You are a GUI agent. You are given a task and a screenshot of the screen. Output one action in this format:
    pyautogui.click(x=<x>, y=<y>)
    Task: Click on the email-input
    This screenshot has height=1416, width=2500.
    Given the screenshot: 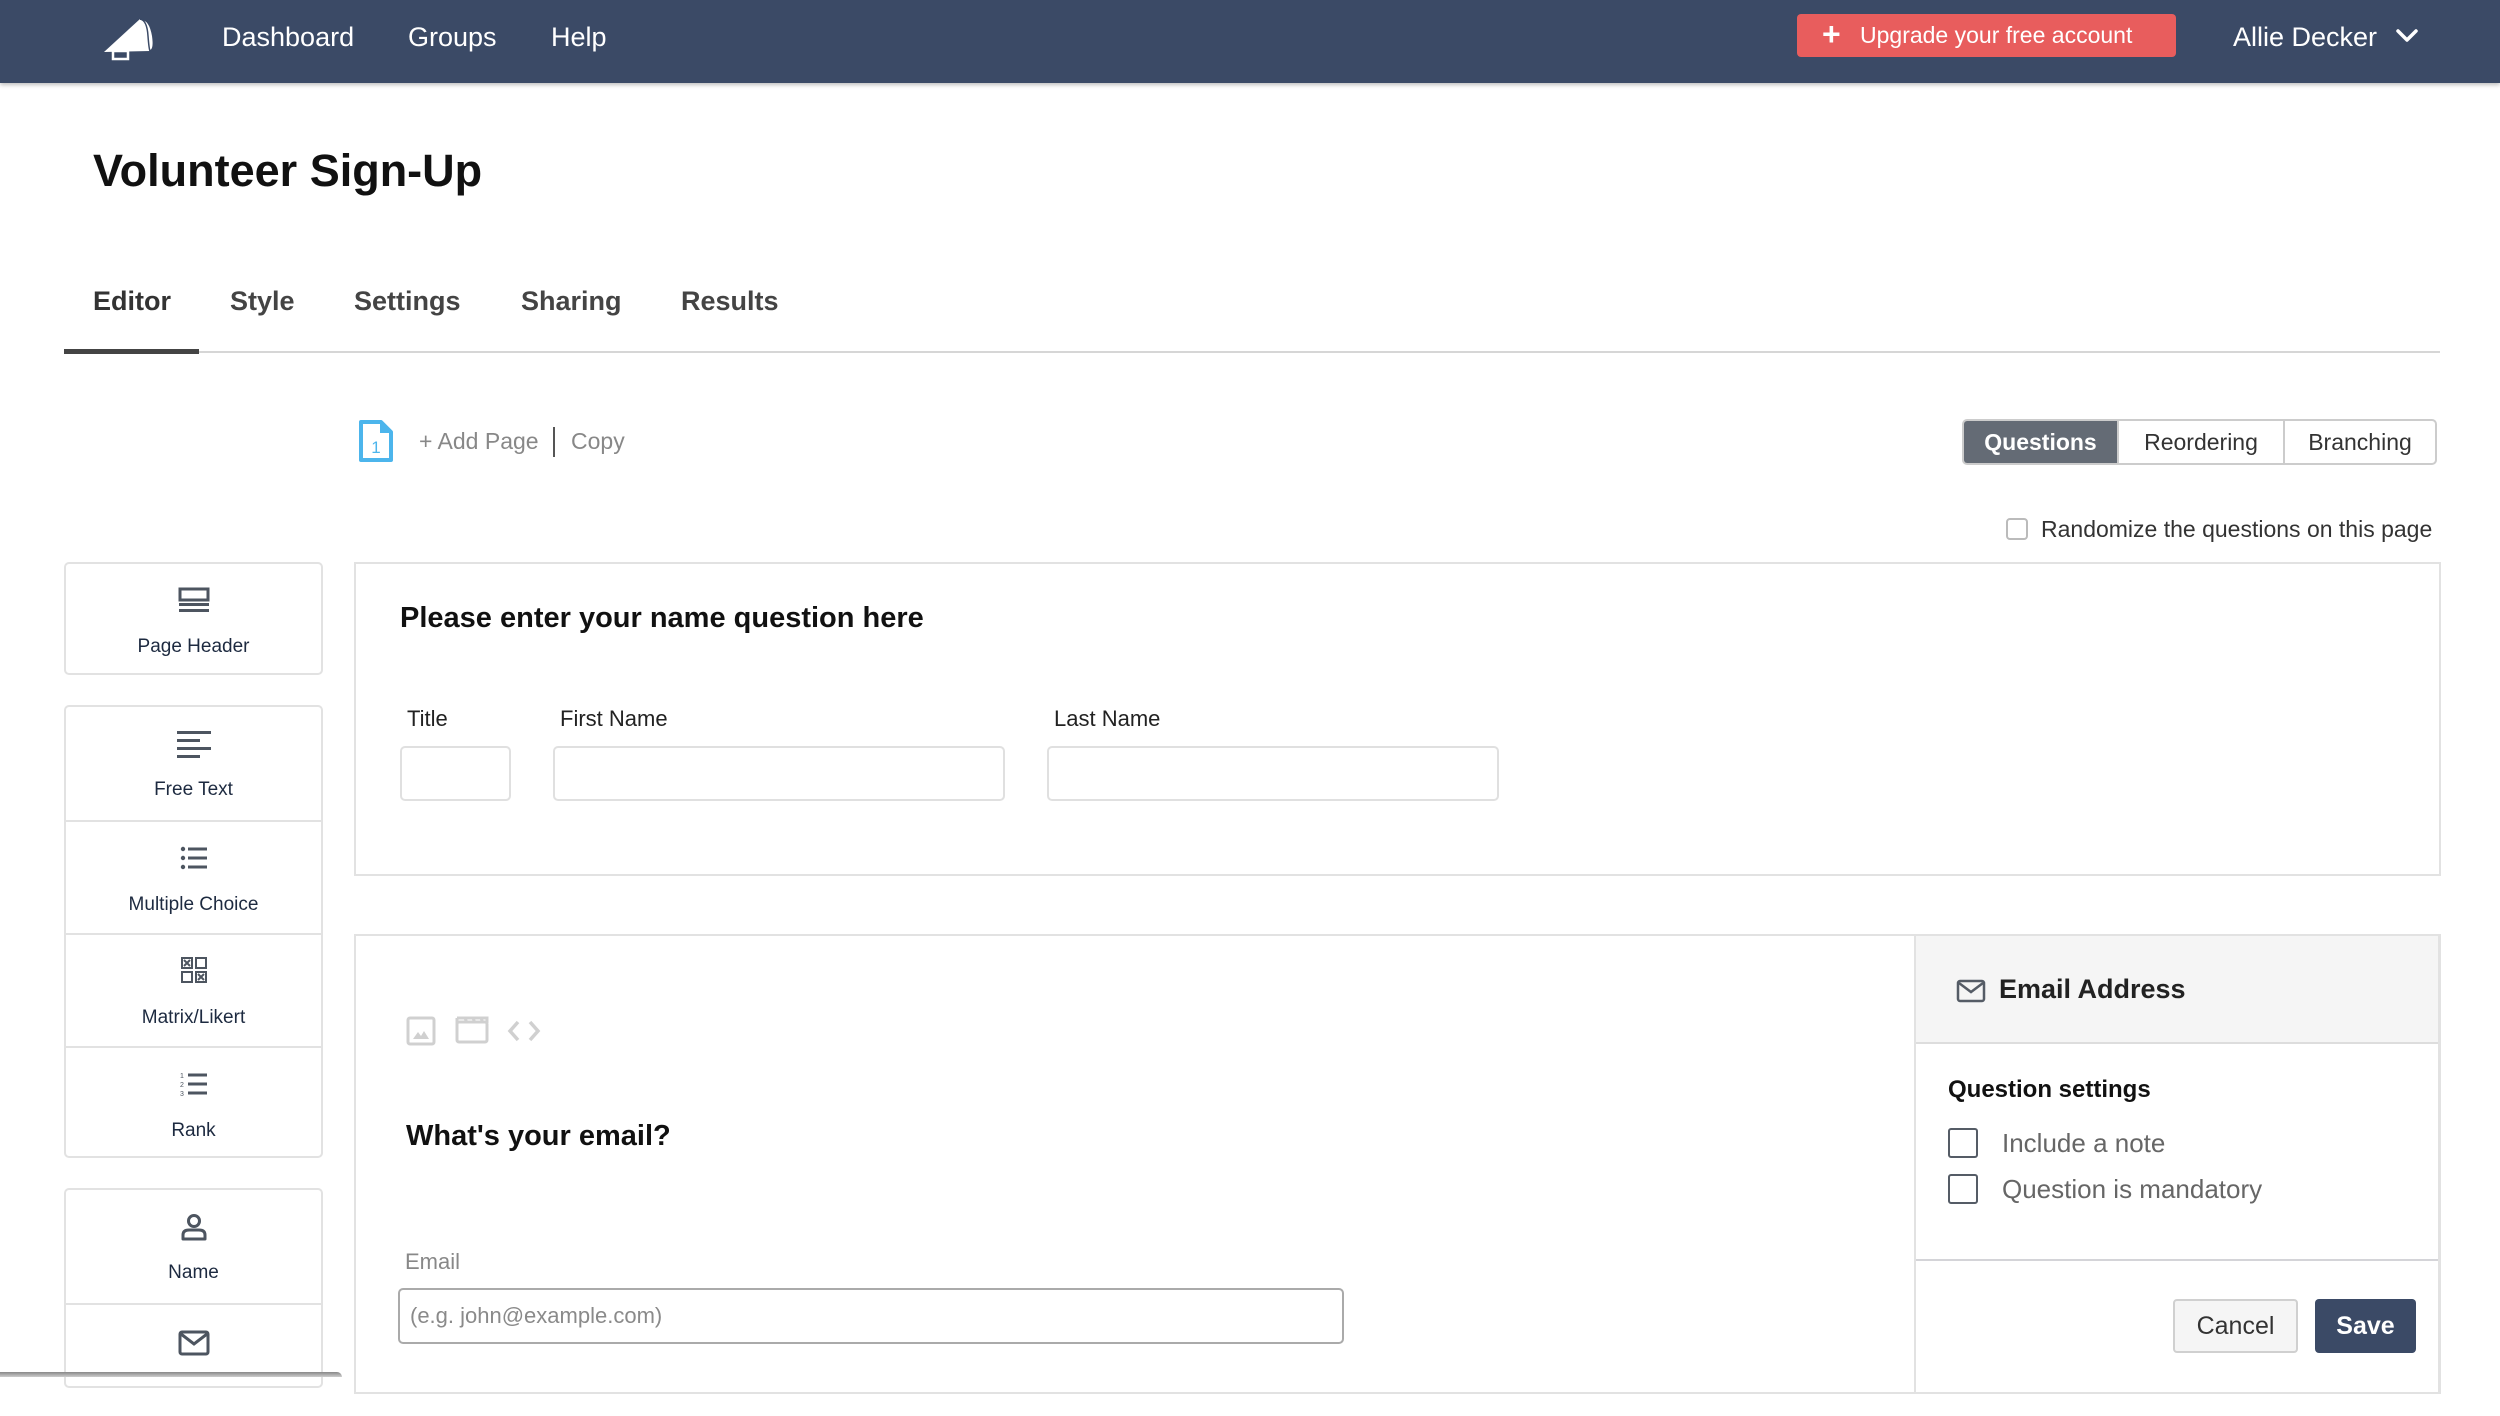 What is the action you would take?
    pyautogui.click(x=871, y=1316)
    